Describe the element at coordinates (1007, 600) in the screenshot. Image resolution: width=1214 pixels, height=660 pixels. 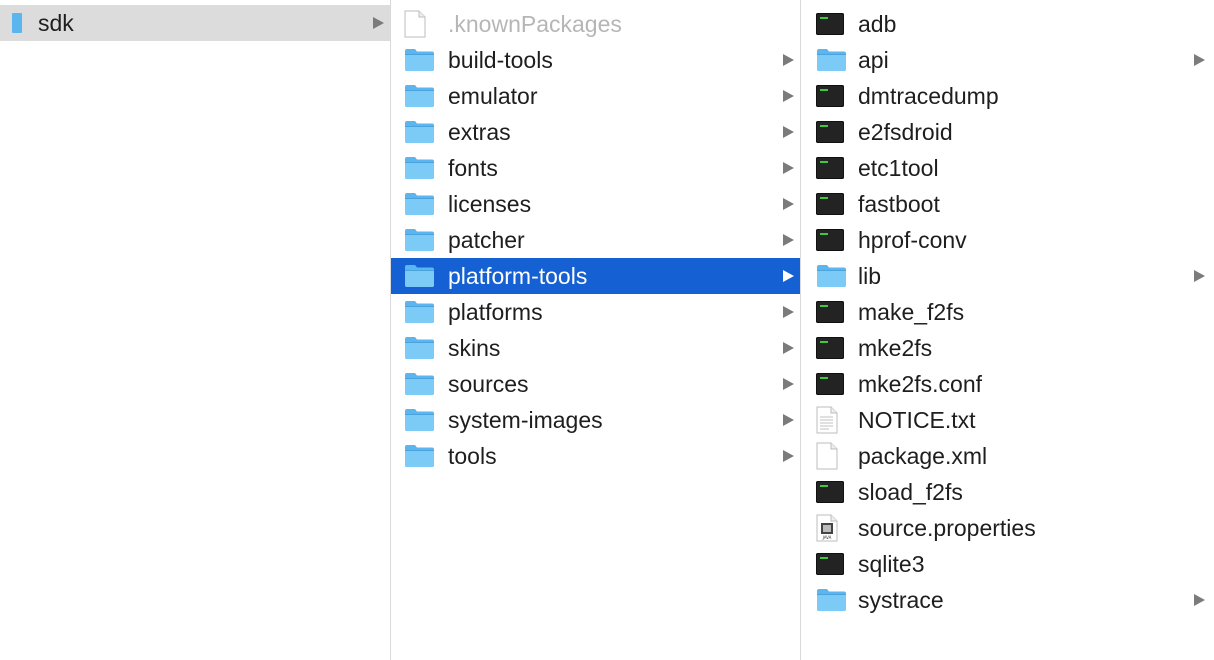
I see `list-item-systrace: systrace` at that location.